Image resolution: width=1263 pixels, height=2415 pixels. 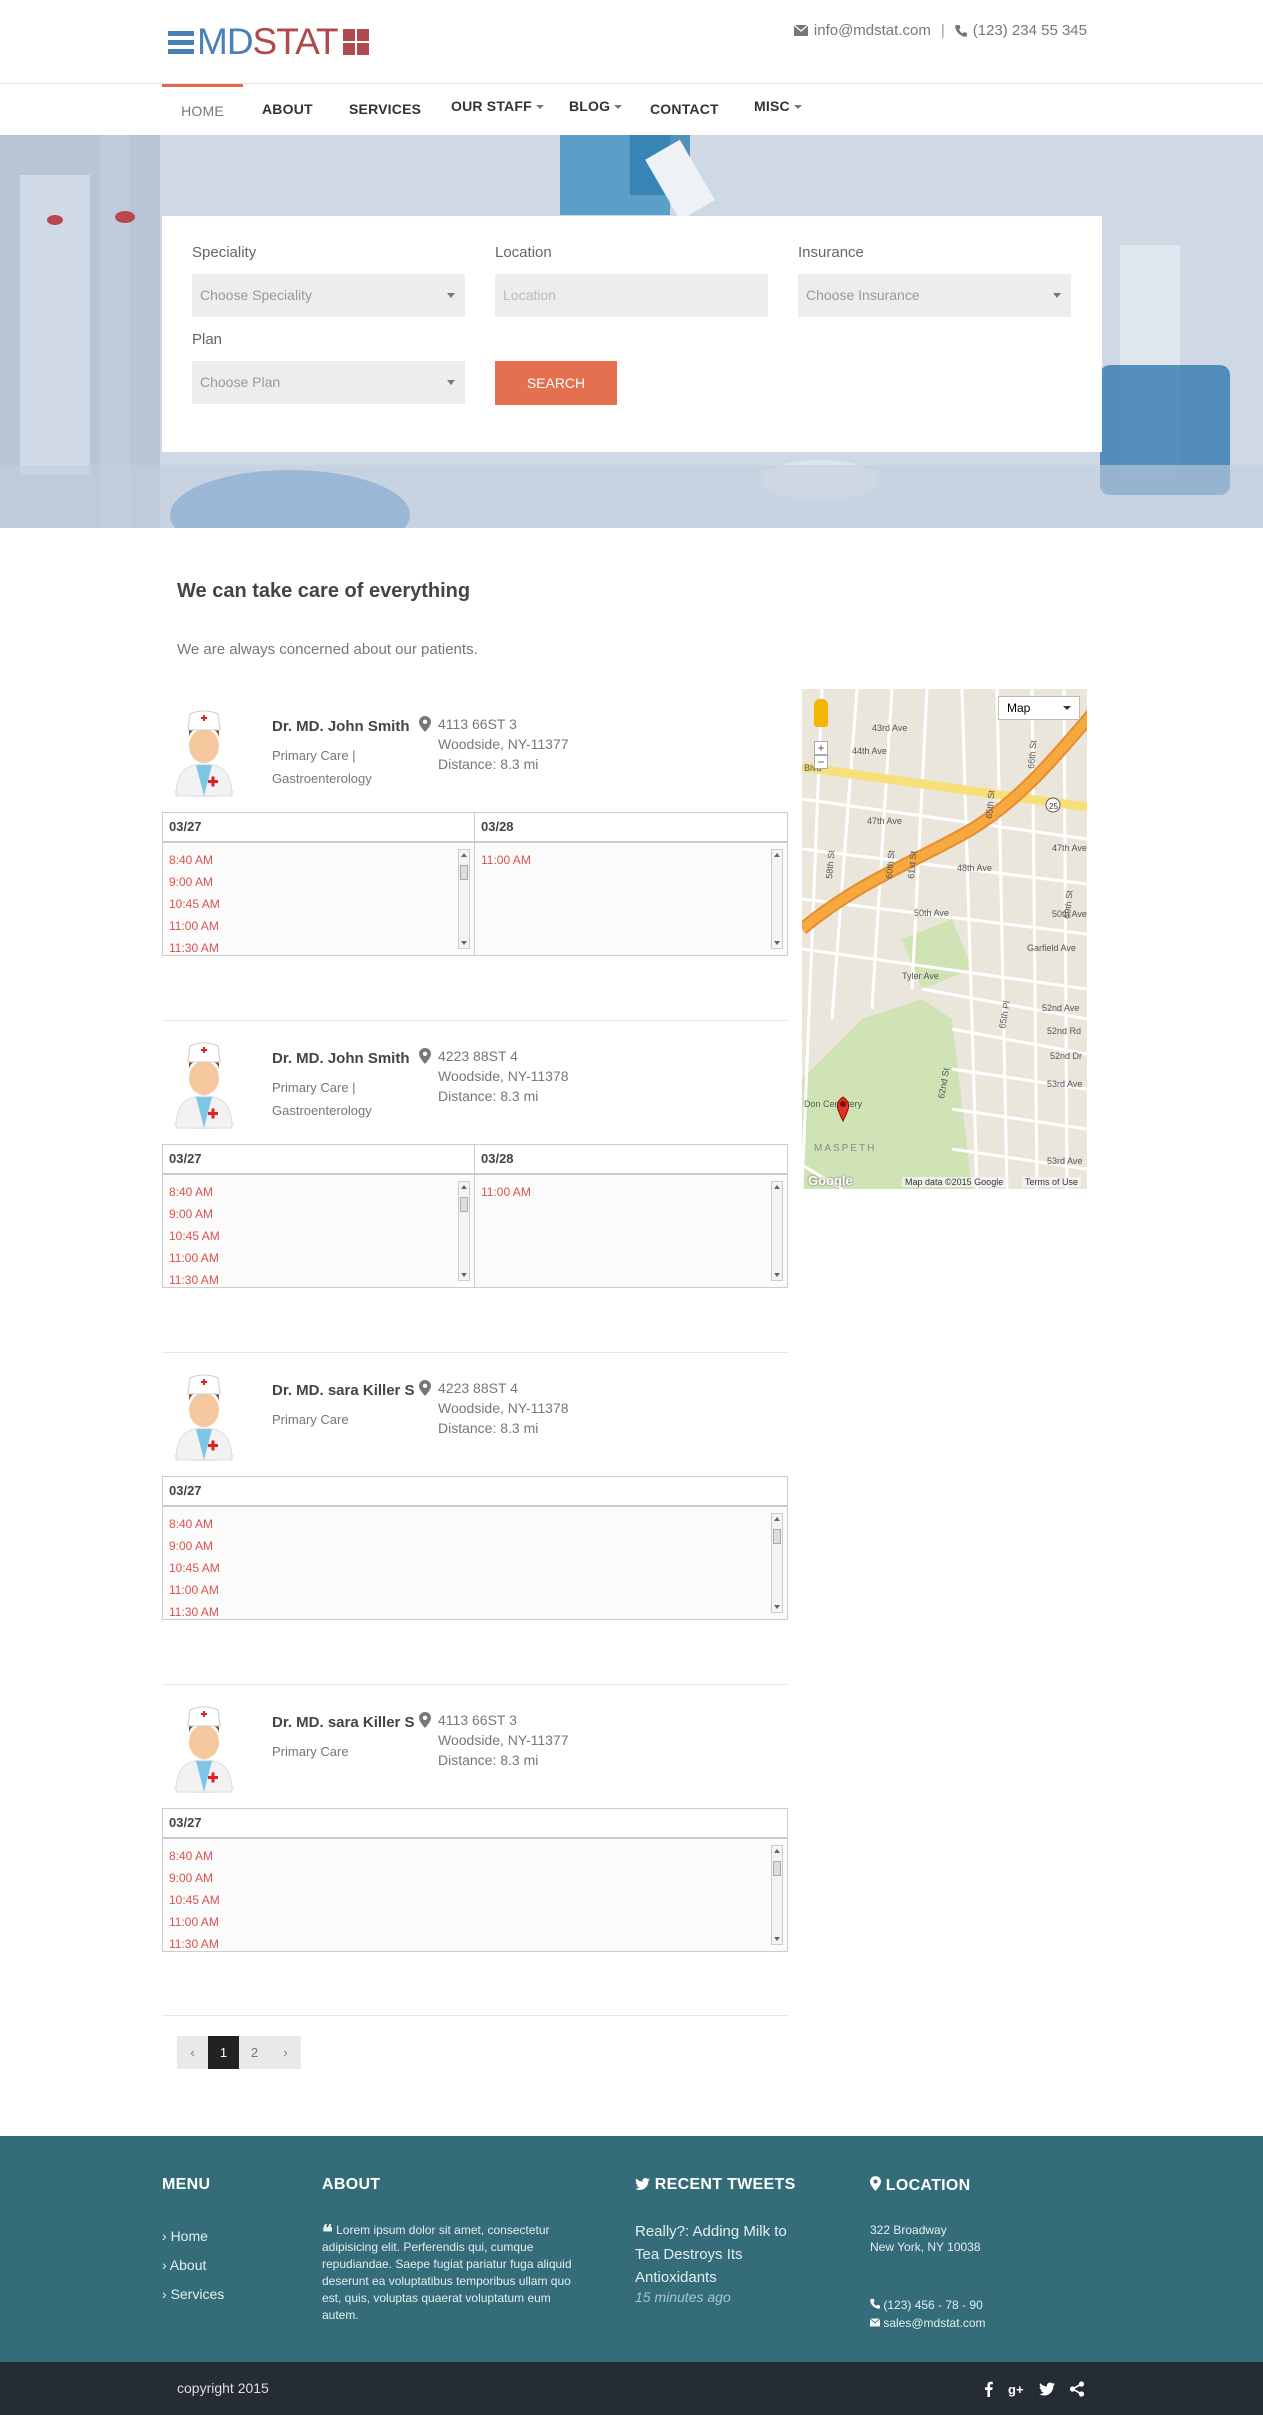 I want to click on pagination-page-2: 2, so click(x=254, y=2052).